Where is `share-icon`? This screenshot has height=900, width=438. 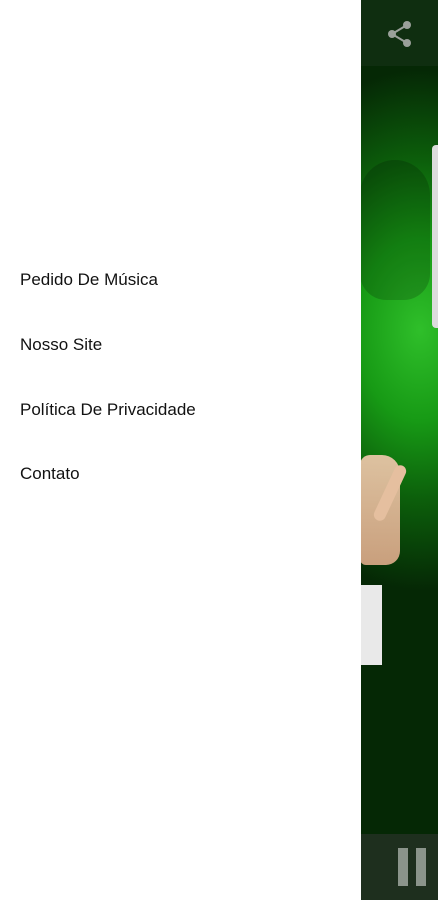
share-icon is located at coordinates (399, 34).